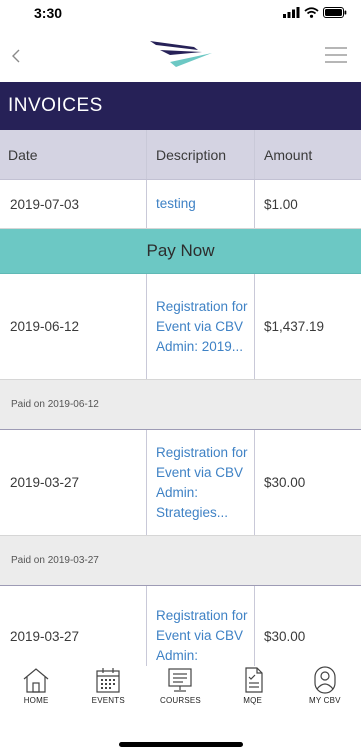 The width and height of the screenshot is (361, 756). I want to click on invoice-amount: $1,437.19, so click(307, 326).